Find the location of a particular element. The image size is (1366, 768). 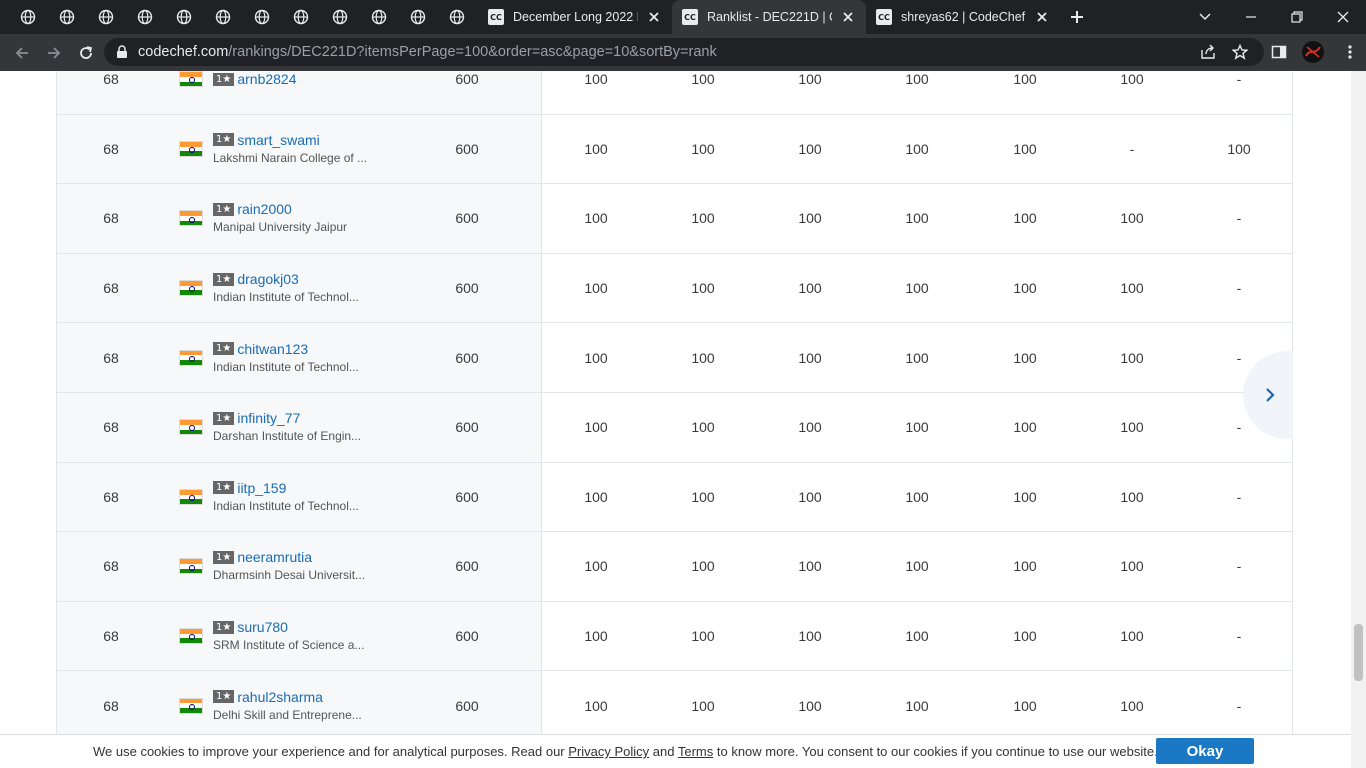

forward-button is located at coordinates (54, 53).